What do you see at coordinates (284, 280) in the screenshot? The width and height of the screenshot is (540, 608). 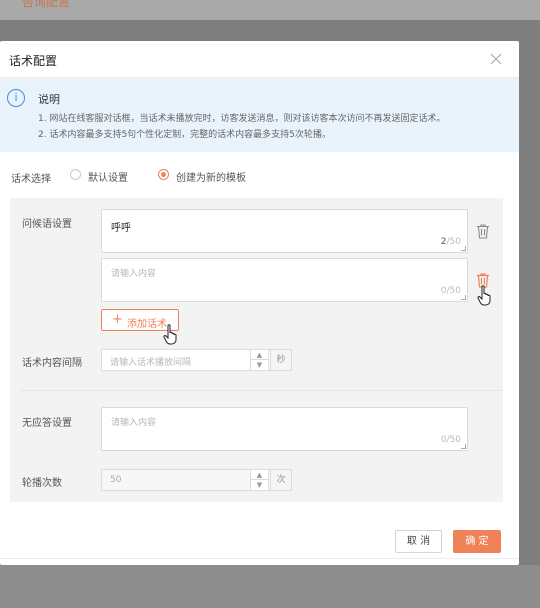 I see `greeting-input-2: 请输入内容 0/50` at bounding box center [284, 280].